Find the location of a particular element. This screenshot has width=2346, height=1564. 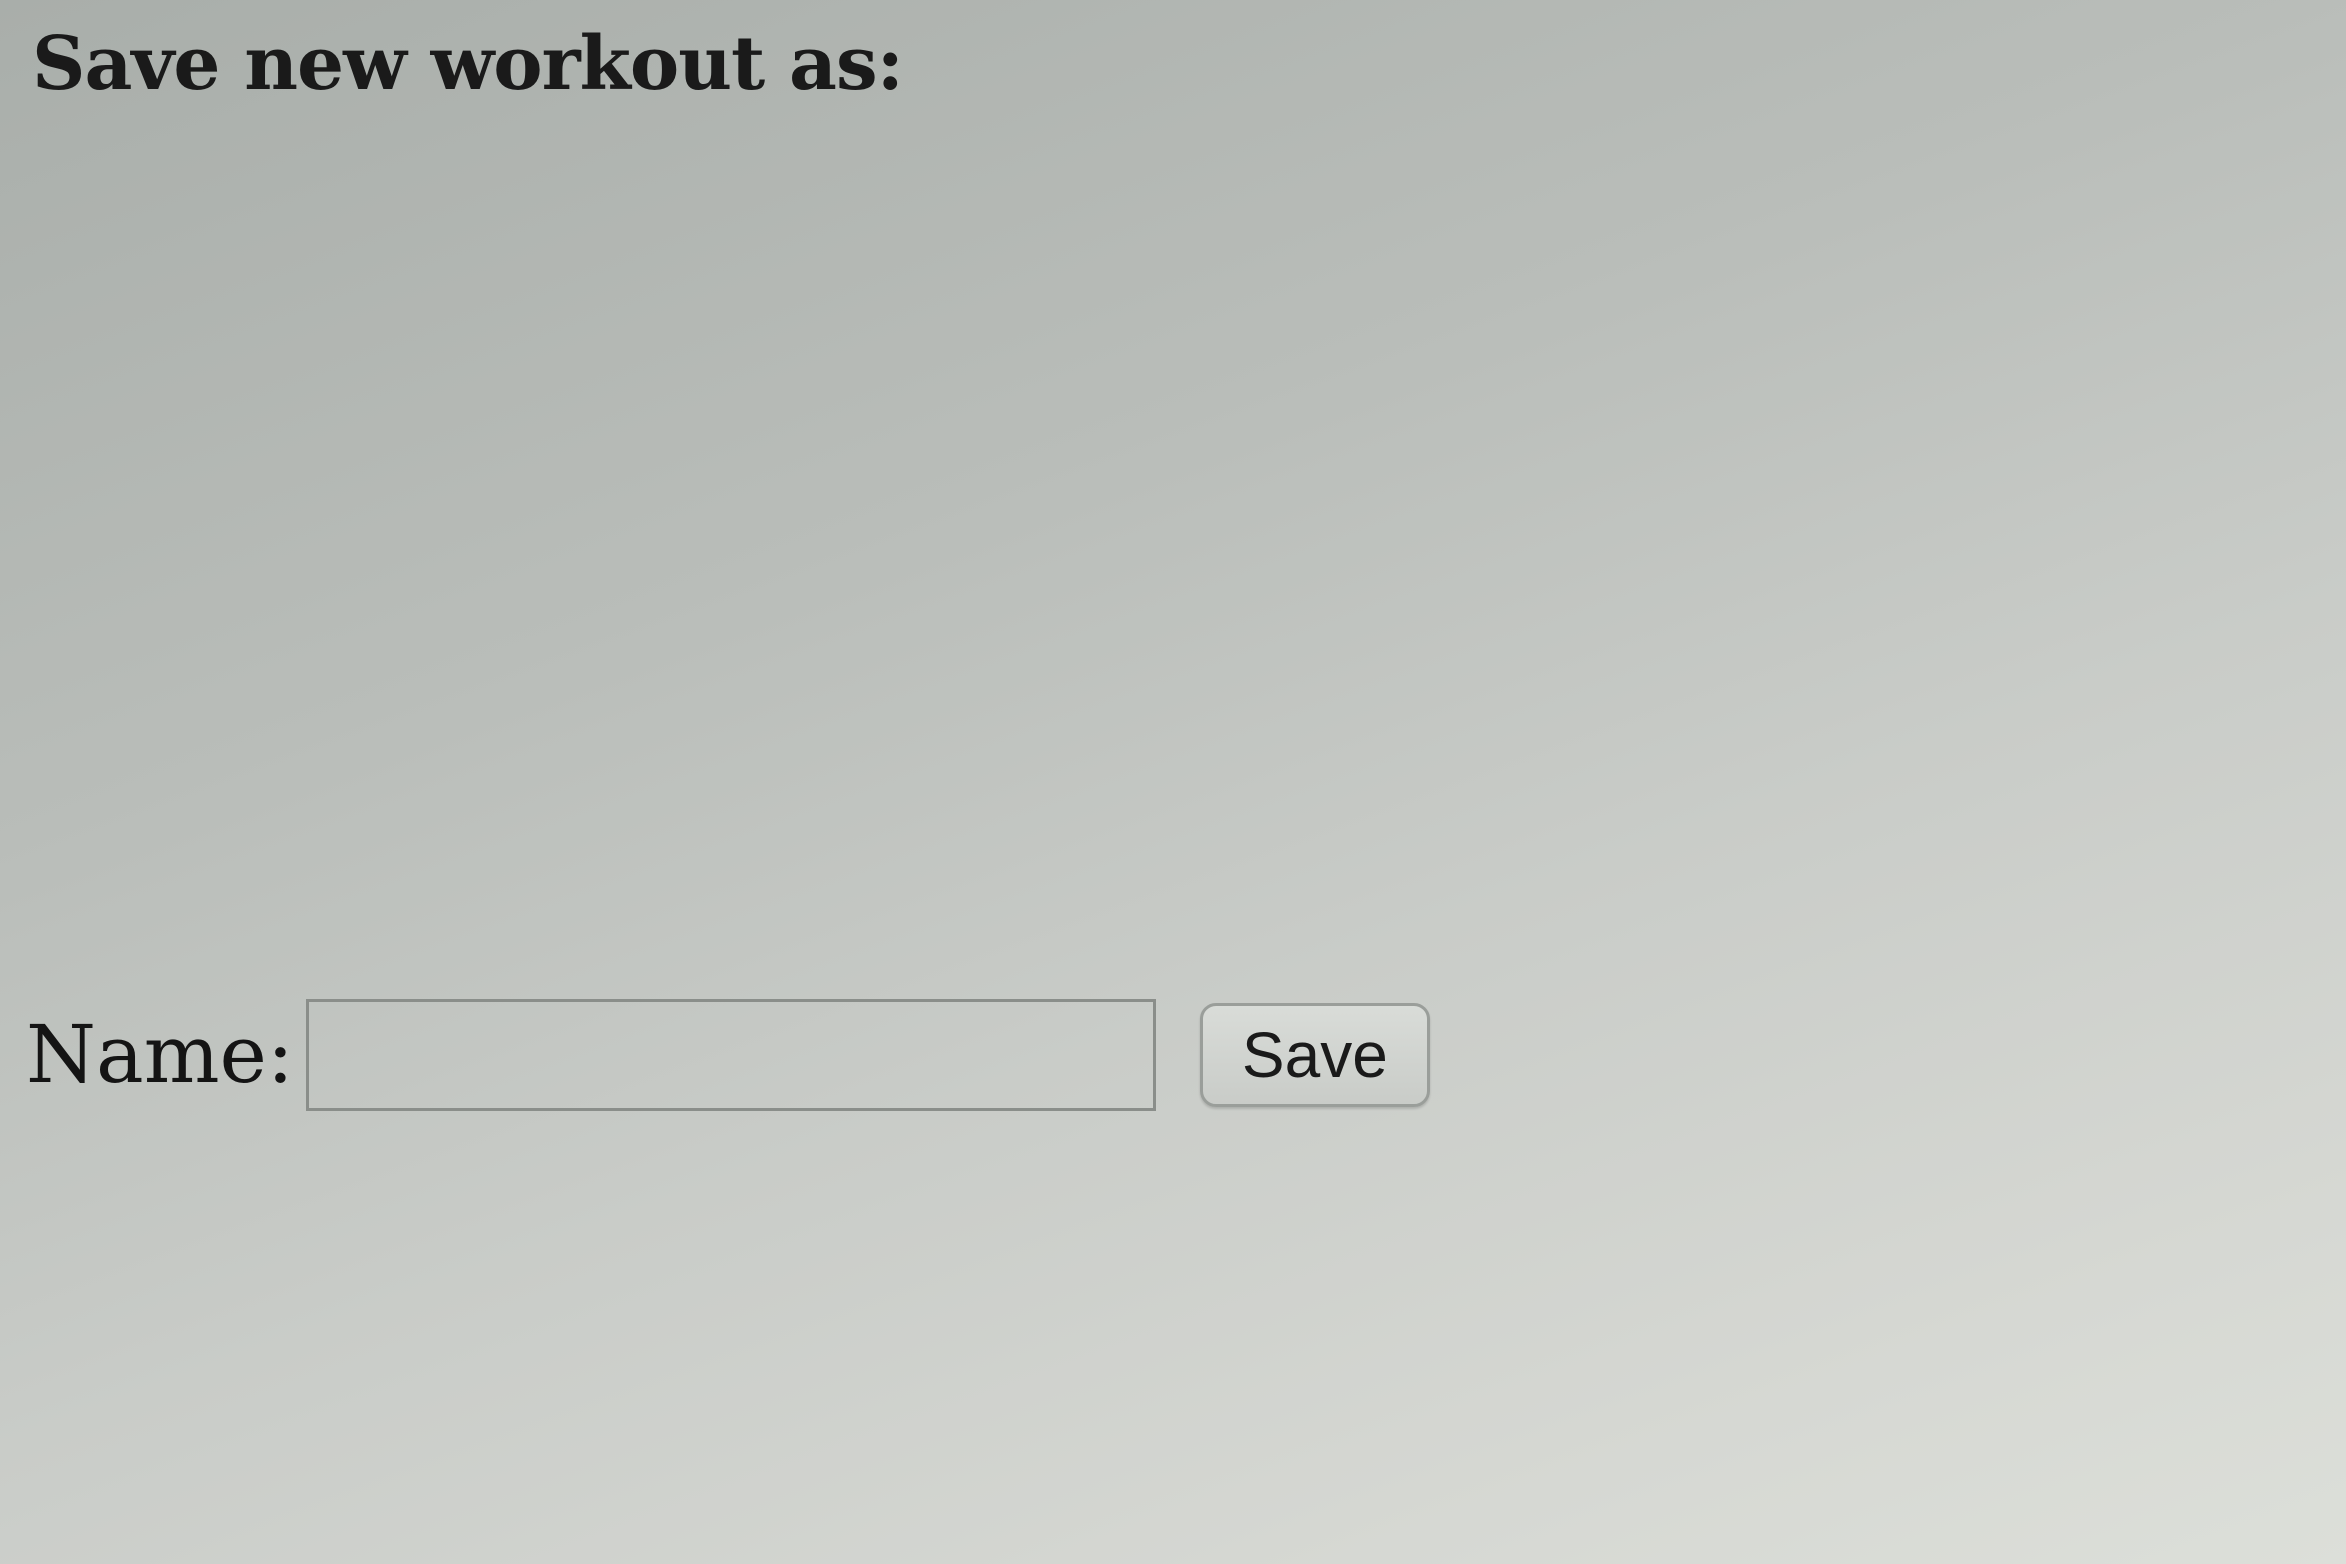

save-workout-form: Name: Save is located at coordinates (728, 1055).